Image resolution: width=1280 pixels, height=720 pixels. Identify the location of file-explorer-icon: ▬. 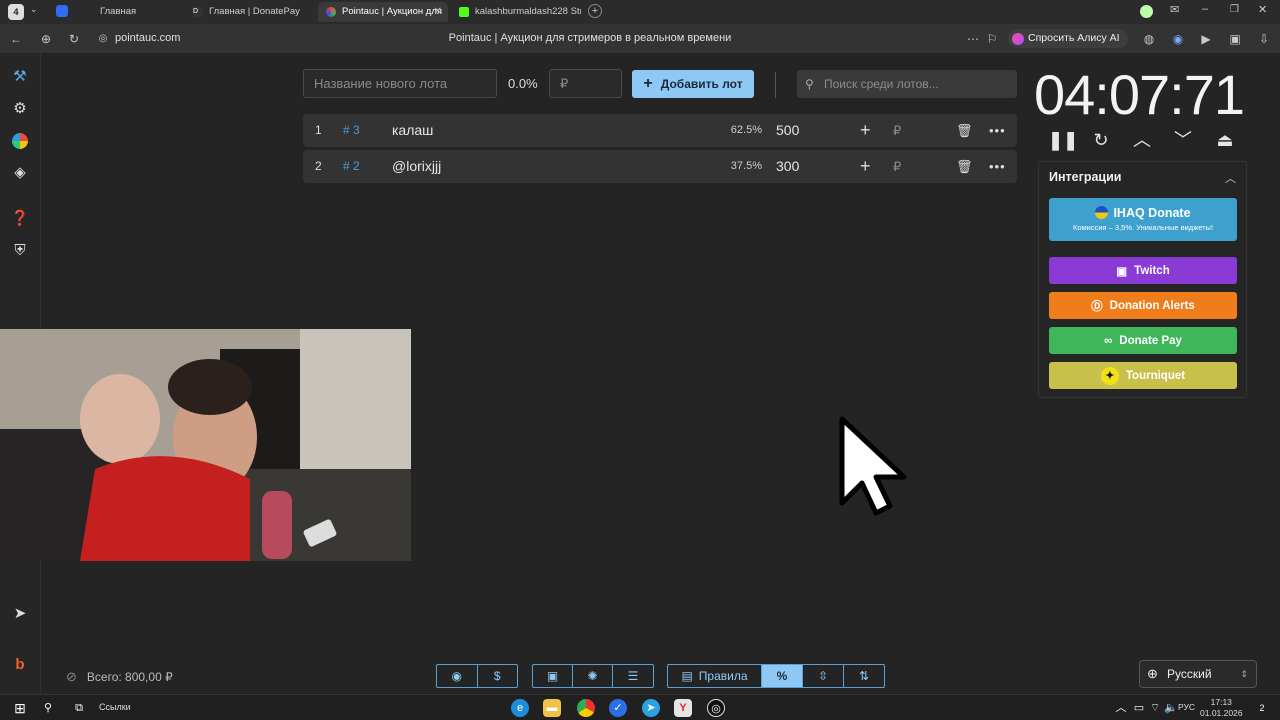
(552, 708).